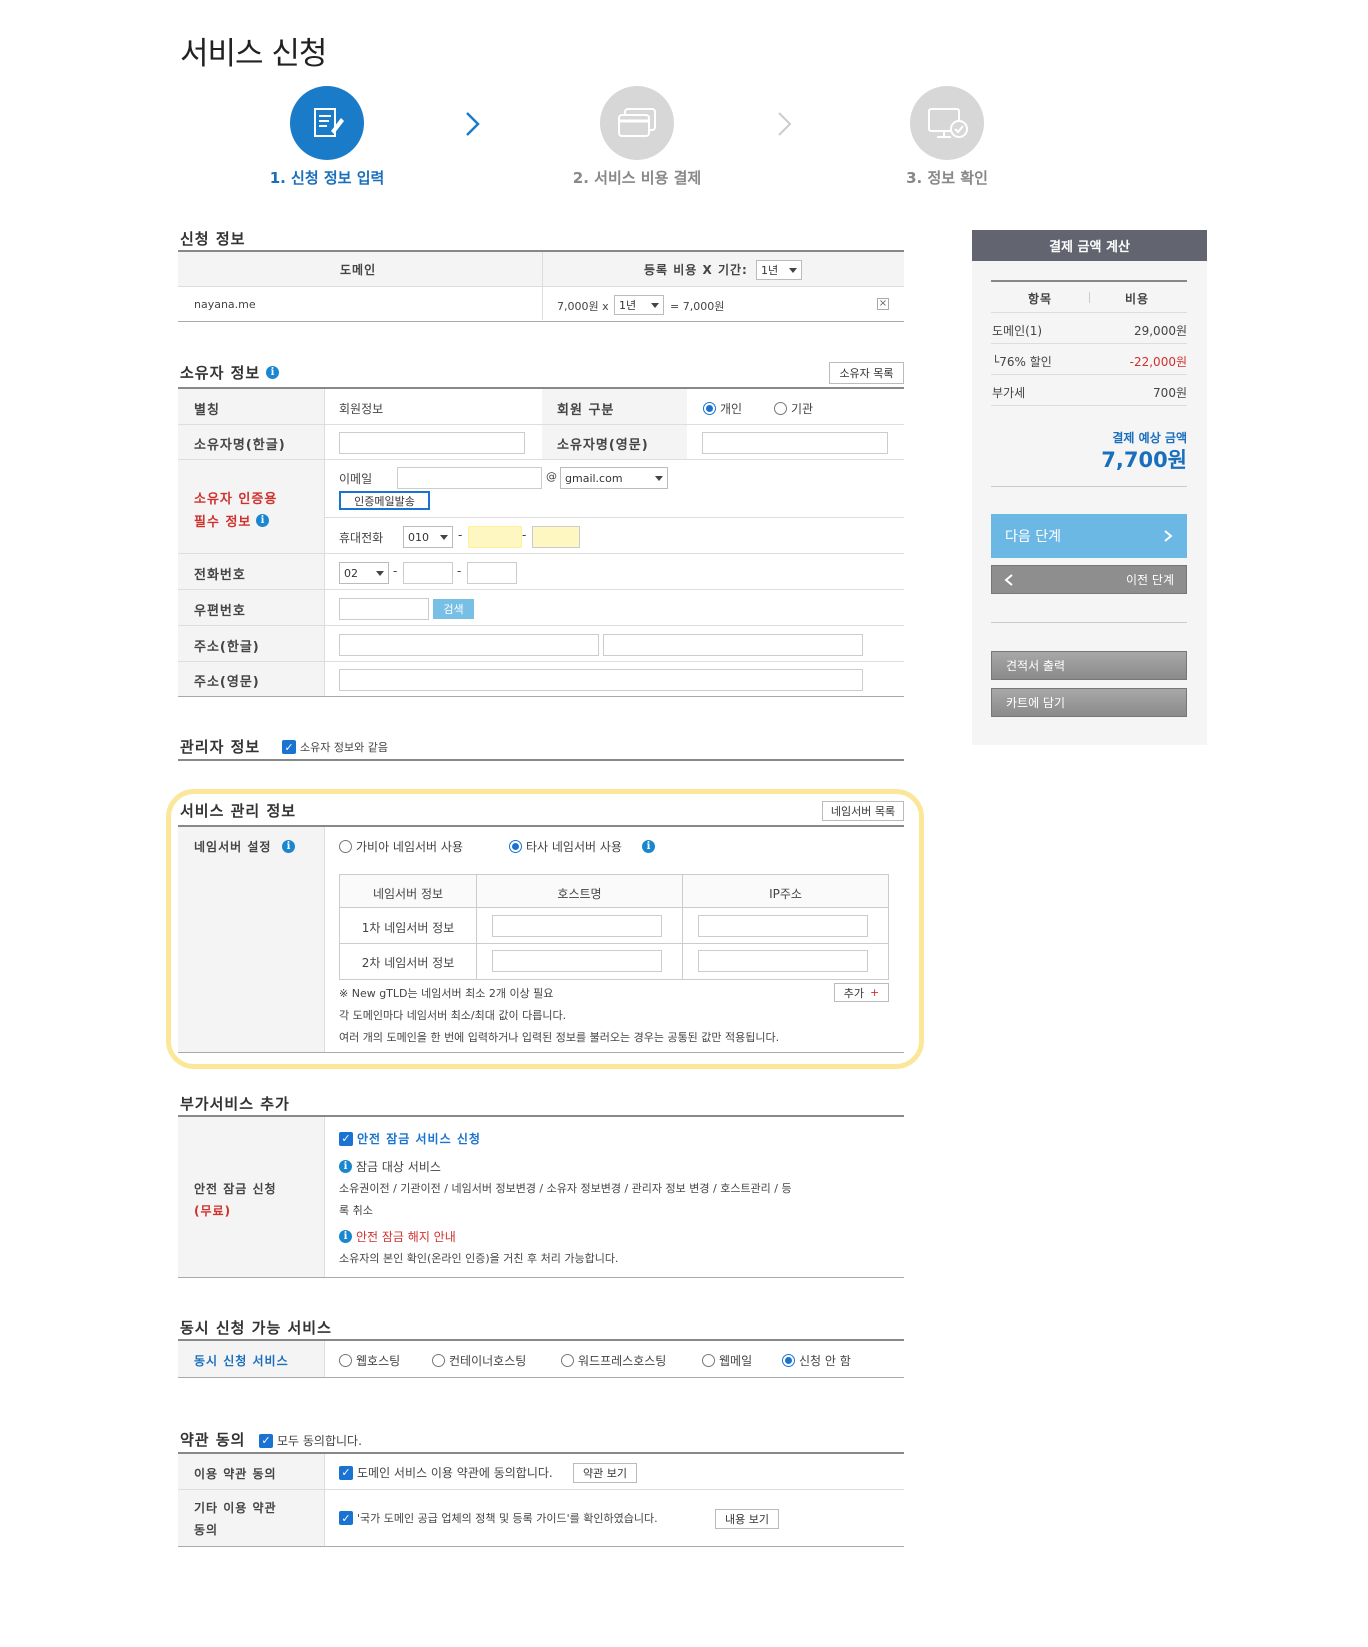 This screenshot has height=1647, width=1368. I want to click on admin-section-title: 관리자 정보, so click(220, 747).